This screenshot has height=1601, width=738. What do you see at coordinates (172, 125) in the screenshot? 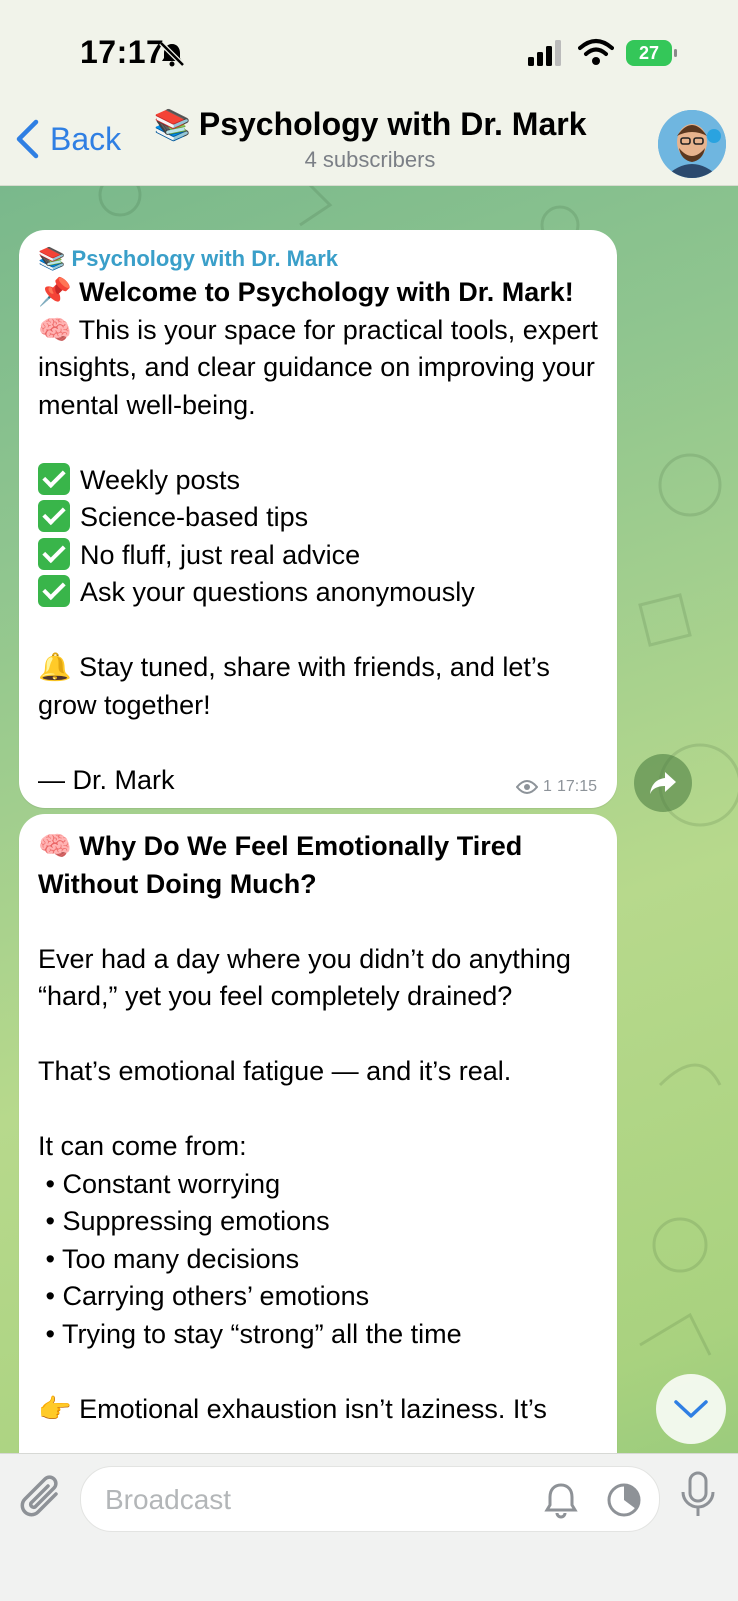
I see `books-emoji: 📚` at bounding box center [172, 125].